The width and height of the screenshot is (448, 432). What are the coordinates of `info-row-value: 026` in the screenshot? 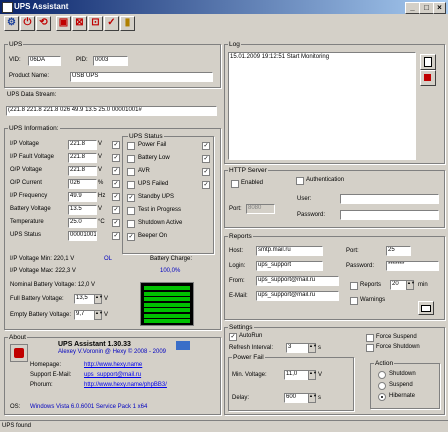 It's located at (82, 184).